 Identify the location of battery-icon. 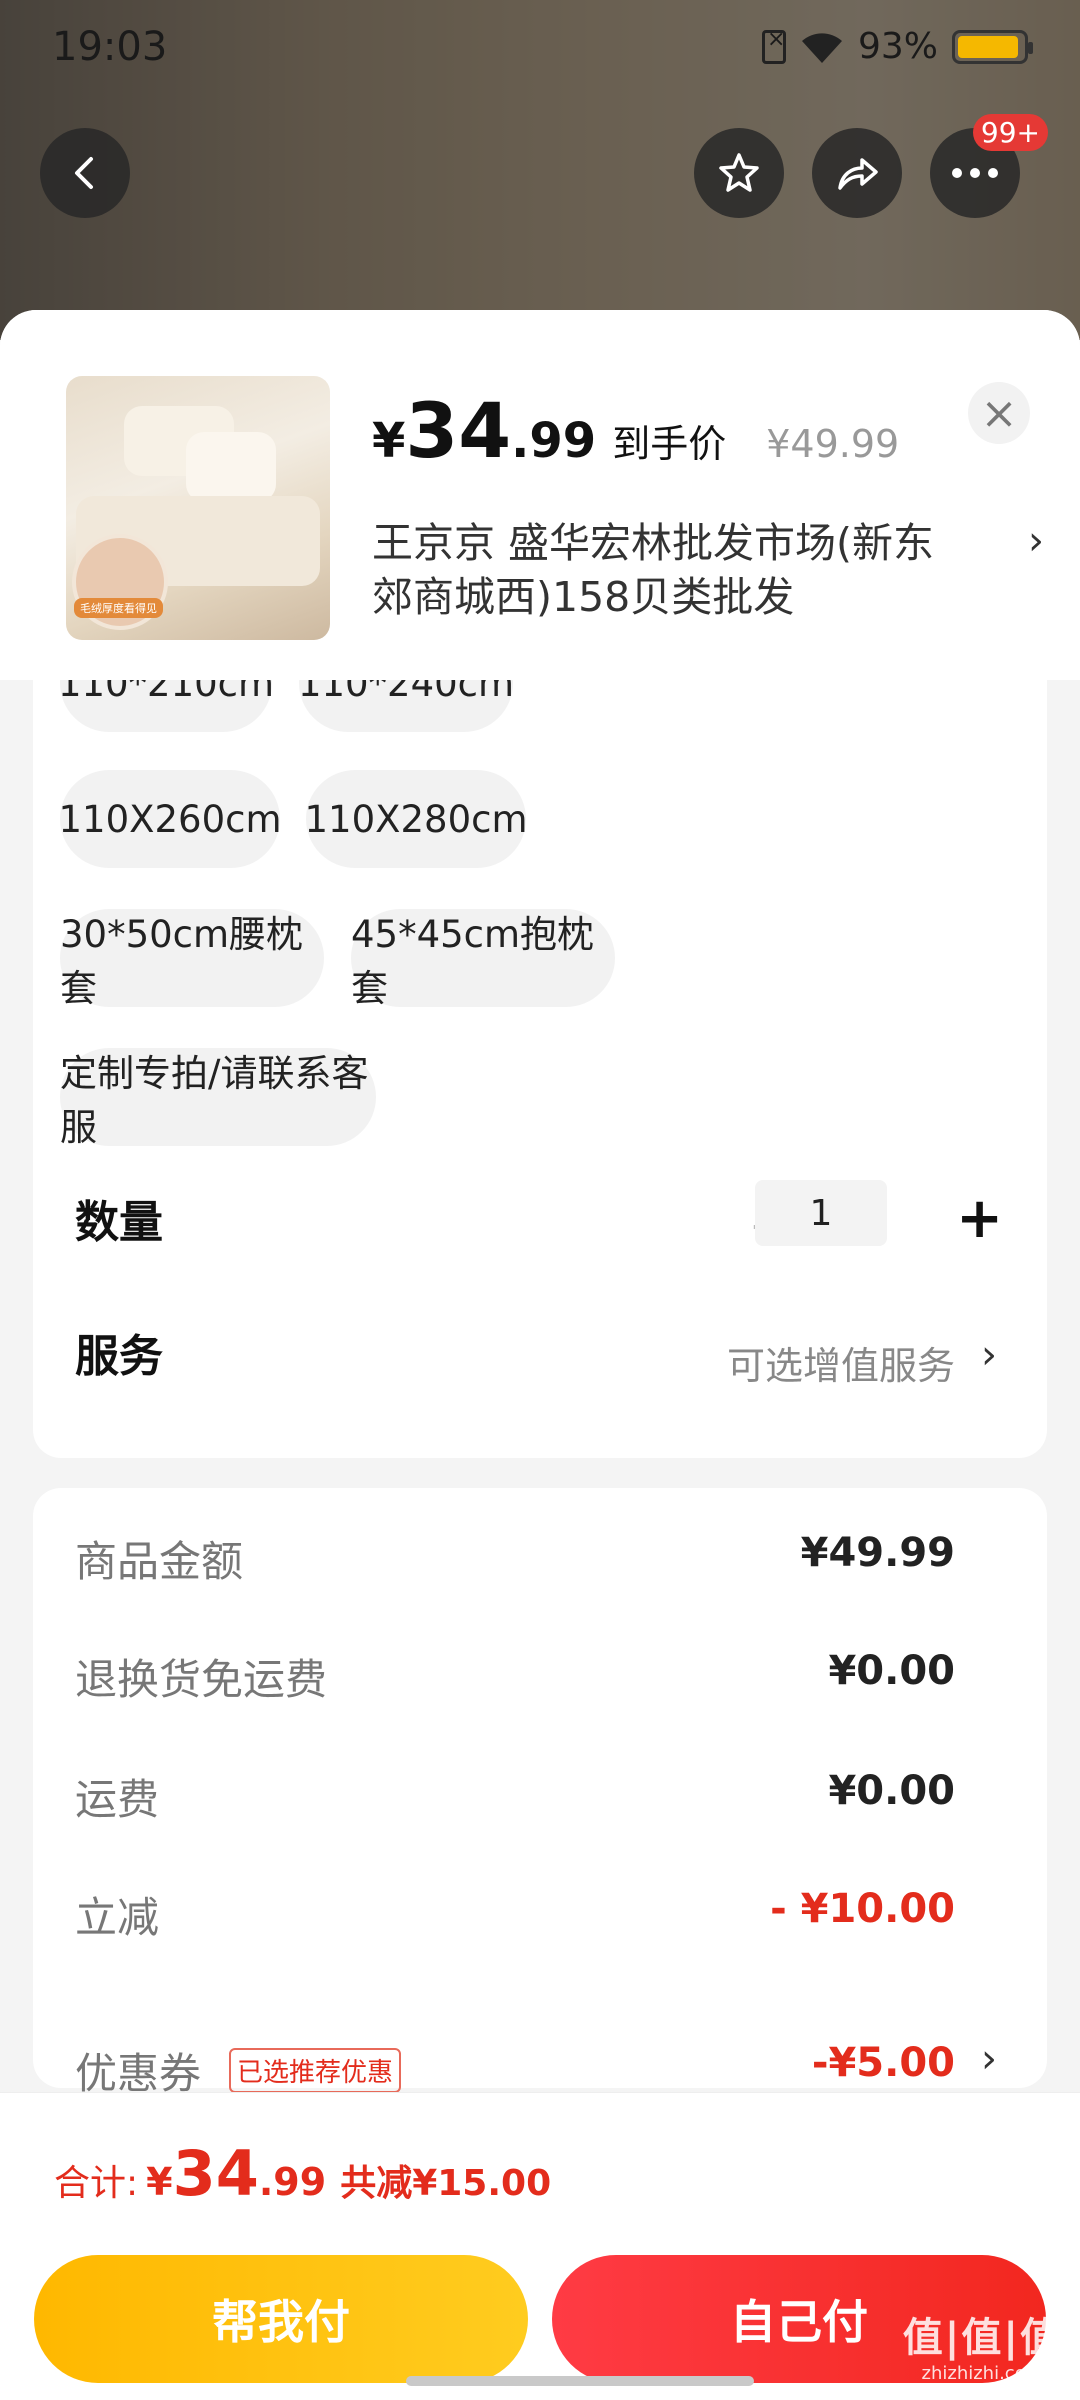
(992, 46).